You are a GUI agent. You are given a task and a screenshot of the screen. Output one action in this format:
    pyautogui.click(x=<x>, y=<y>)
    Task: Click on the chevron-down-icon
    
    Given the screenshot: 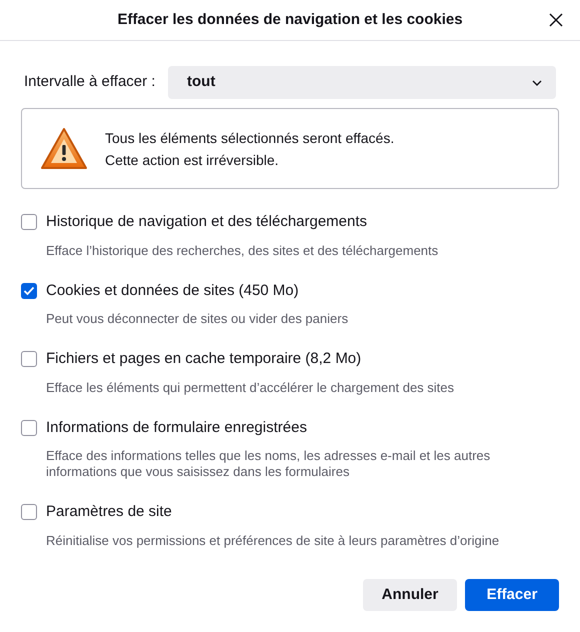 What is the action you would take?
    pyautogui.click(x=537, y=83)
    